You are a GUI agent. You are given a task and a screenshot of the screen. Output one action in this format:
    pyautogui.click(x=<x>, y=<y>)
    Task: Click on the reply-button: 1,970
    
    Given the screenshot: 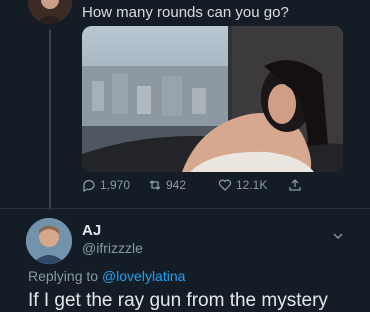 What is the action you would take?
    pyautogui.click(x=106, y=185)
    